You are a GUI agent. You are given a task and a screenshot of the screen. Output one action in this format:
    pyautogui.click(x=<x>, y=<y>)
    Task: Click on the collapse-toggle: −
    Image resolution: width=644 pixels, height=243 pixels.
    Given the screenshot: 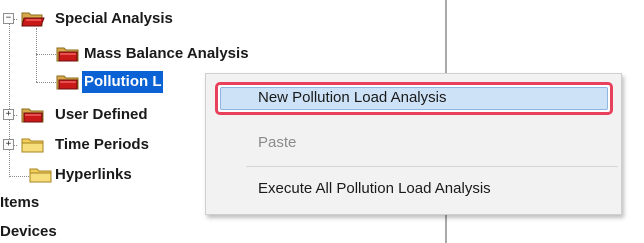 What is the action you would take?
    pyautogui.click(x=8, y=18)
    